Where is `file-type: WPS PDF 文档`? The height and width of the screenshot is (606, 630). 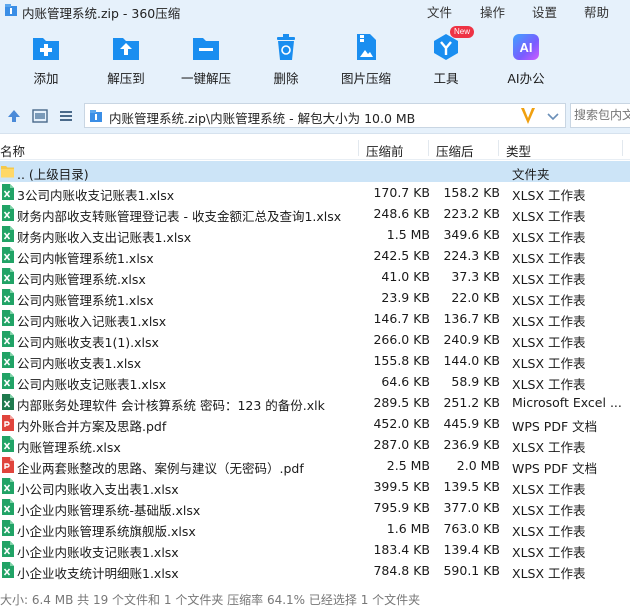
file-type: WPS PDF 文档 is located at coordinates (555, 426).